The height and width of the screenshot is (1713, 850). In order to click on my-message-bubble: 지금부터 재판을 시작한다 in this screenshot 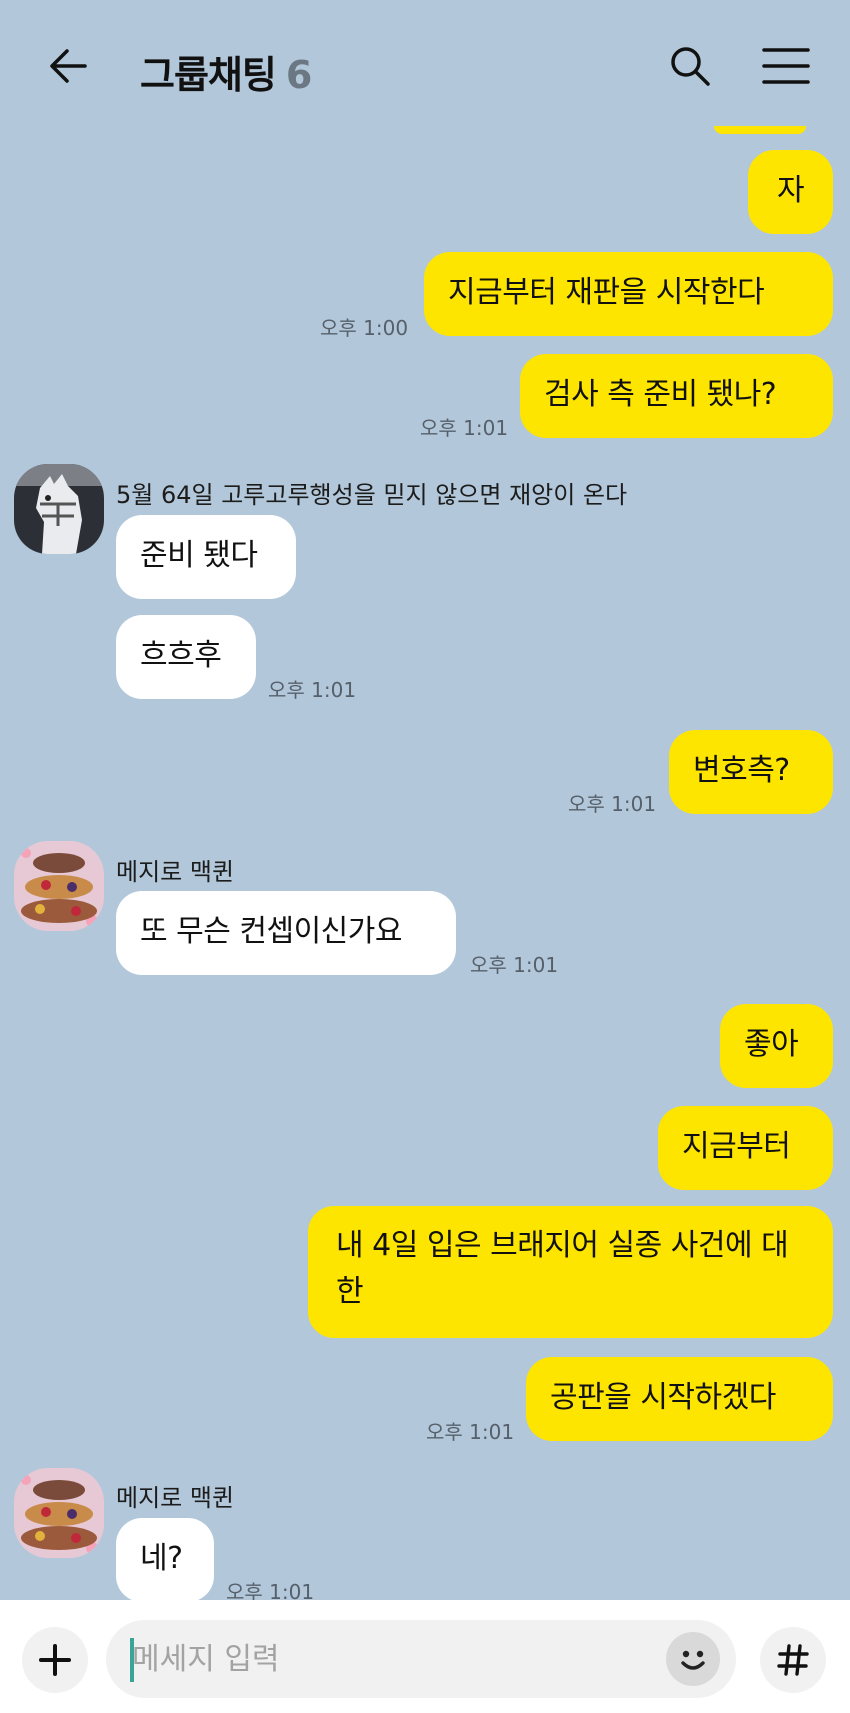, I will do `click(628, 294)`.